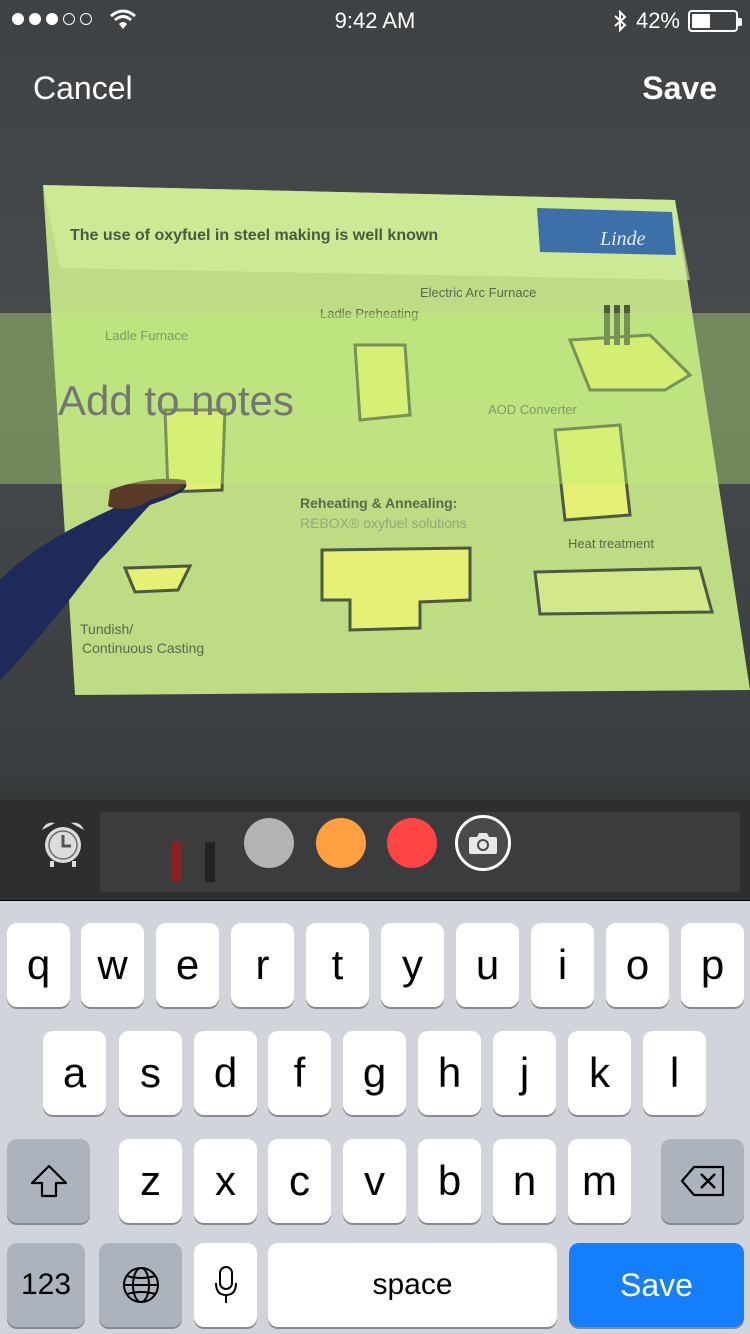  I want to click on backspace-icon, so click(702, 1181).